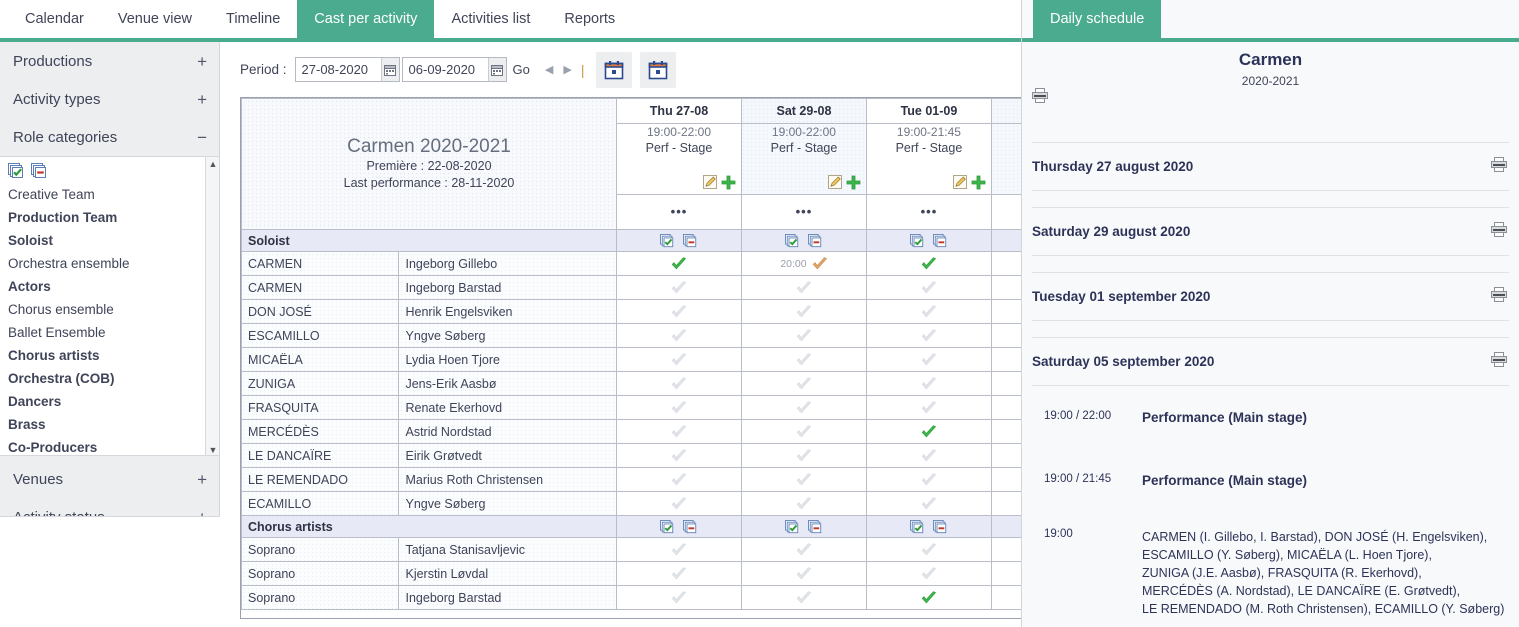  Describe the element at coordinates (496, 69) in the screenshot. I see `date-to-calendar-icon` at that location.